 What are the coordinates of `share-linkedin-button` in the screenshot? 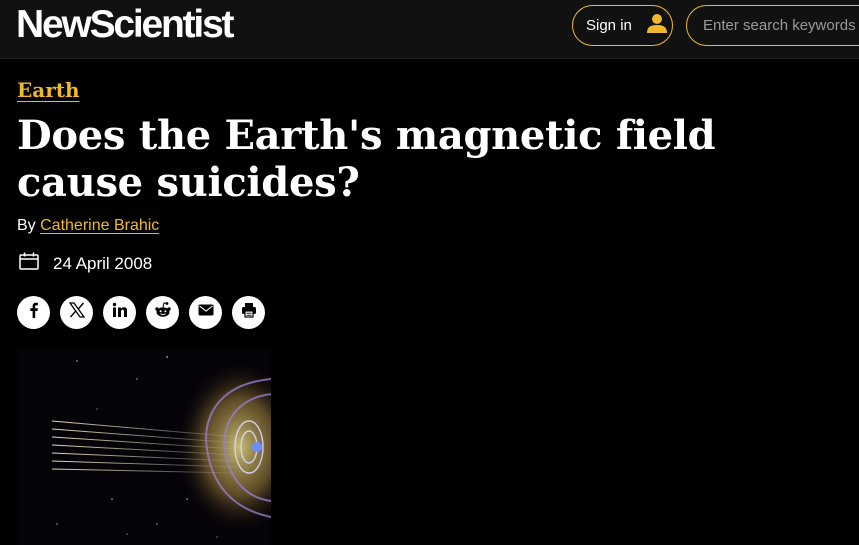 It's located at (119, 312).